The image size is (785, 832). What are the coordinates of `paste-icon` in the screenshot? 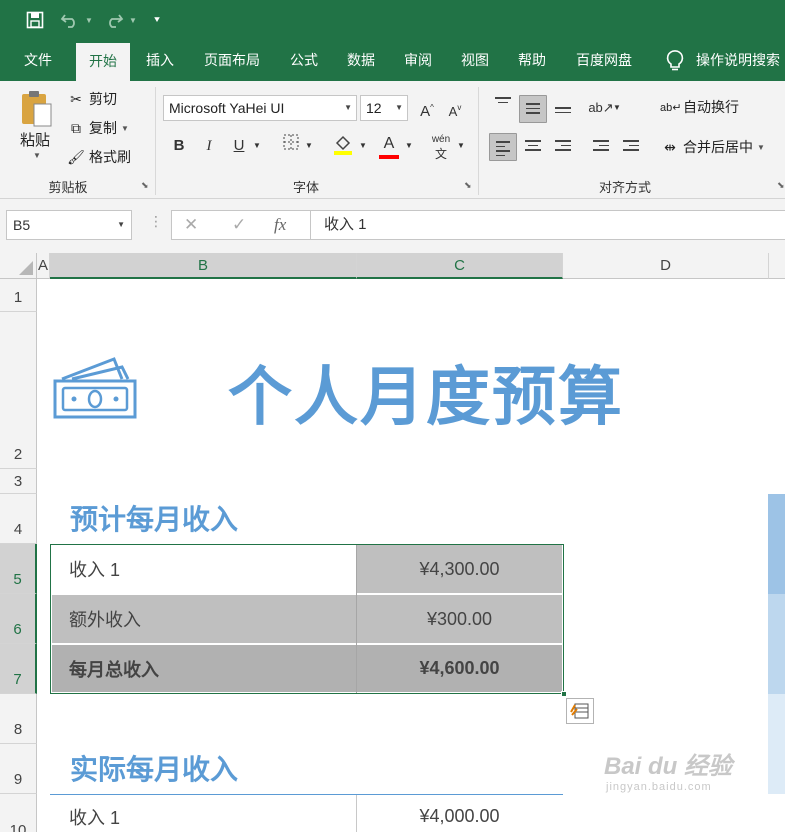 It's located at (37, 109).